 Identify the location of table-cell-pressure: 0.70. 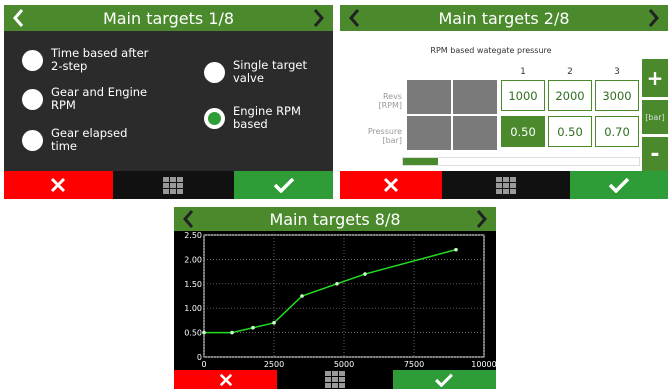
(617, 131).